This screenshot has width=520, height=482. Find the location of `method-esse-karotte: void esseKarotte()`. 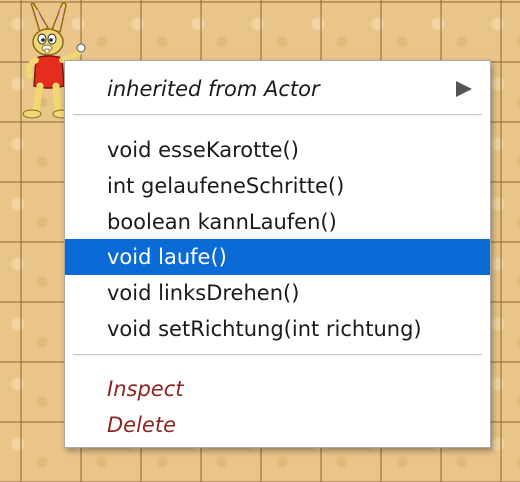

method-esse-karotte: void esseKarotte() is located at coordinates (277, 150).